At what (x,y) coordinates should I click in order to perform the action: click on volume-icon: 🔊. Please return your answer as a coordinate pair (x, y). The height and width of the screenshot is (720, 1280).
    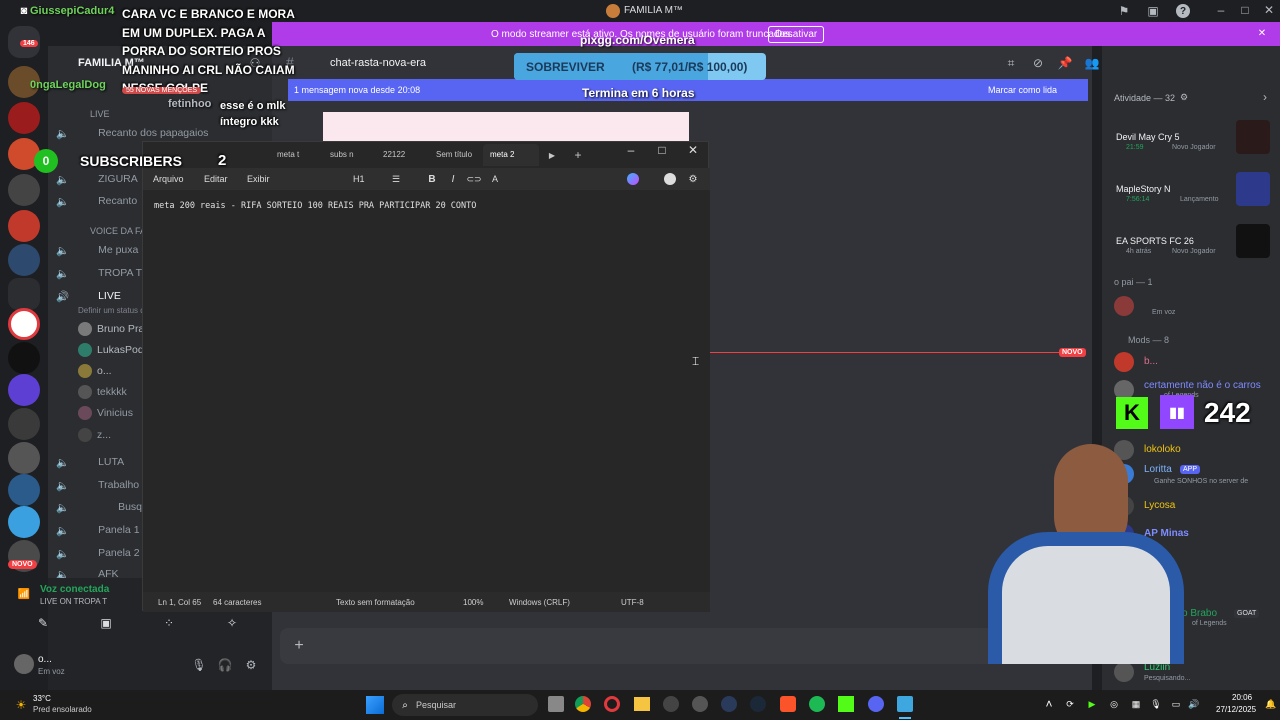
    Looking at the image, I should click on (1194, 704).